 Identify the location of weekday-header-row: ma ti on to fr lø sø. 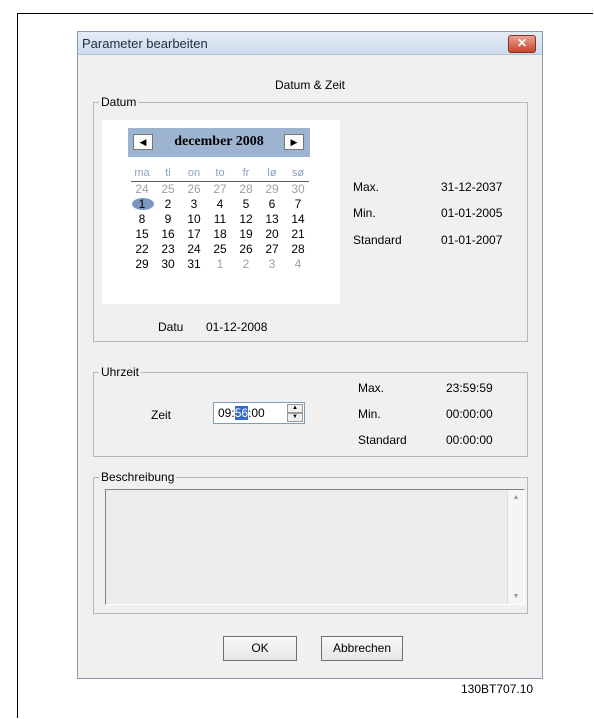
(220, 174).